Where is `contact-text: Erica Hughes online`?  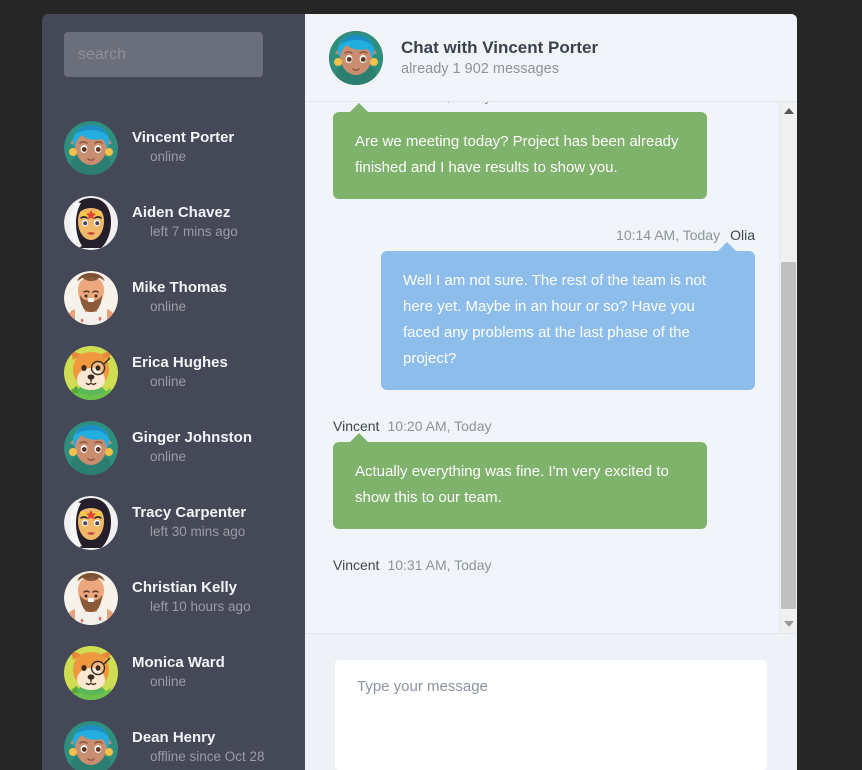
contact-text: Erica Hughes online is located at coordinates (180, 372).